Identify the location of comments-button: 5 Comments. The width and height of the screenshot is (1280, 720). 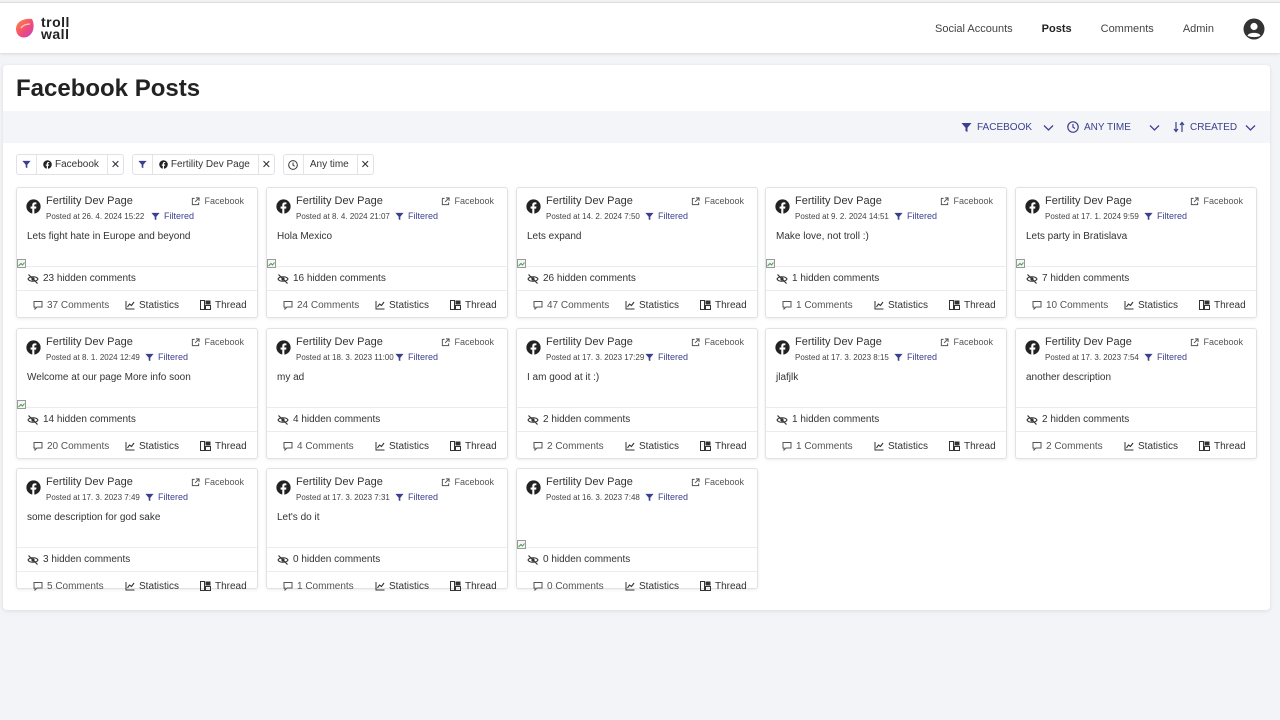
(68, 586).